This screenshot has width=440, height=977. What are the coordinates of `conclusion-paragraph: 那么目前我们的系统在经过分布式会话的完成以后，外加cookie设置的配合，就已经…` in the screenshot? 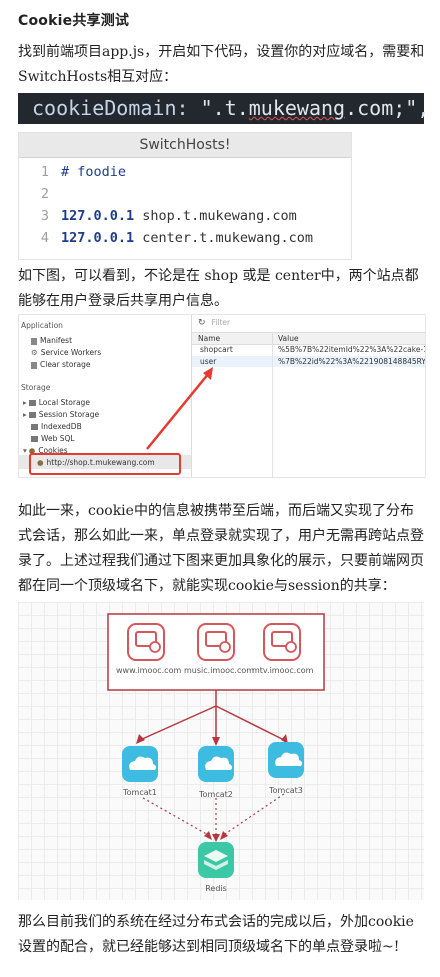 It's located at (216, 934).